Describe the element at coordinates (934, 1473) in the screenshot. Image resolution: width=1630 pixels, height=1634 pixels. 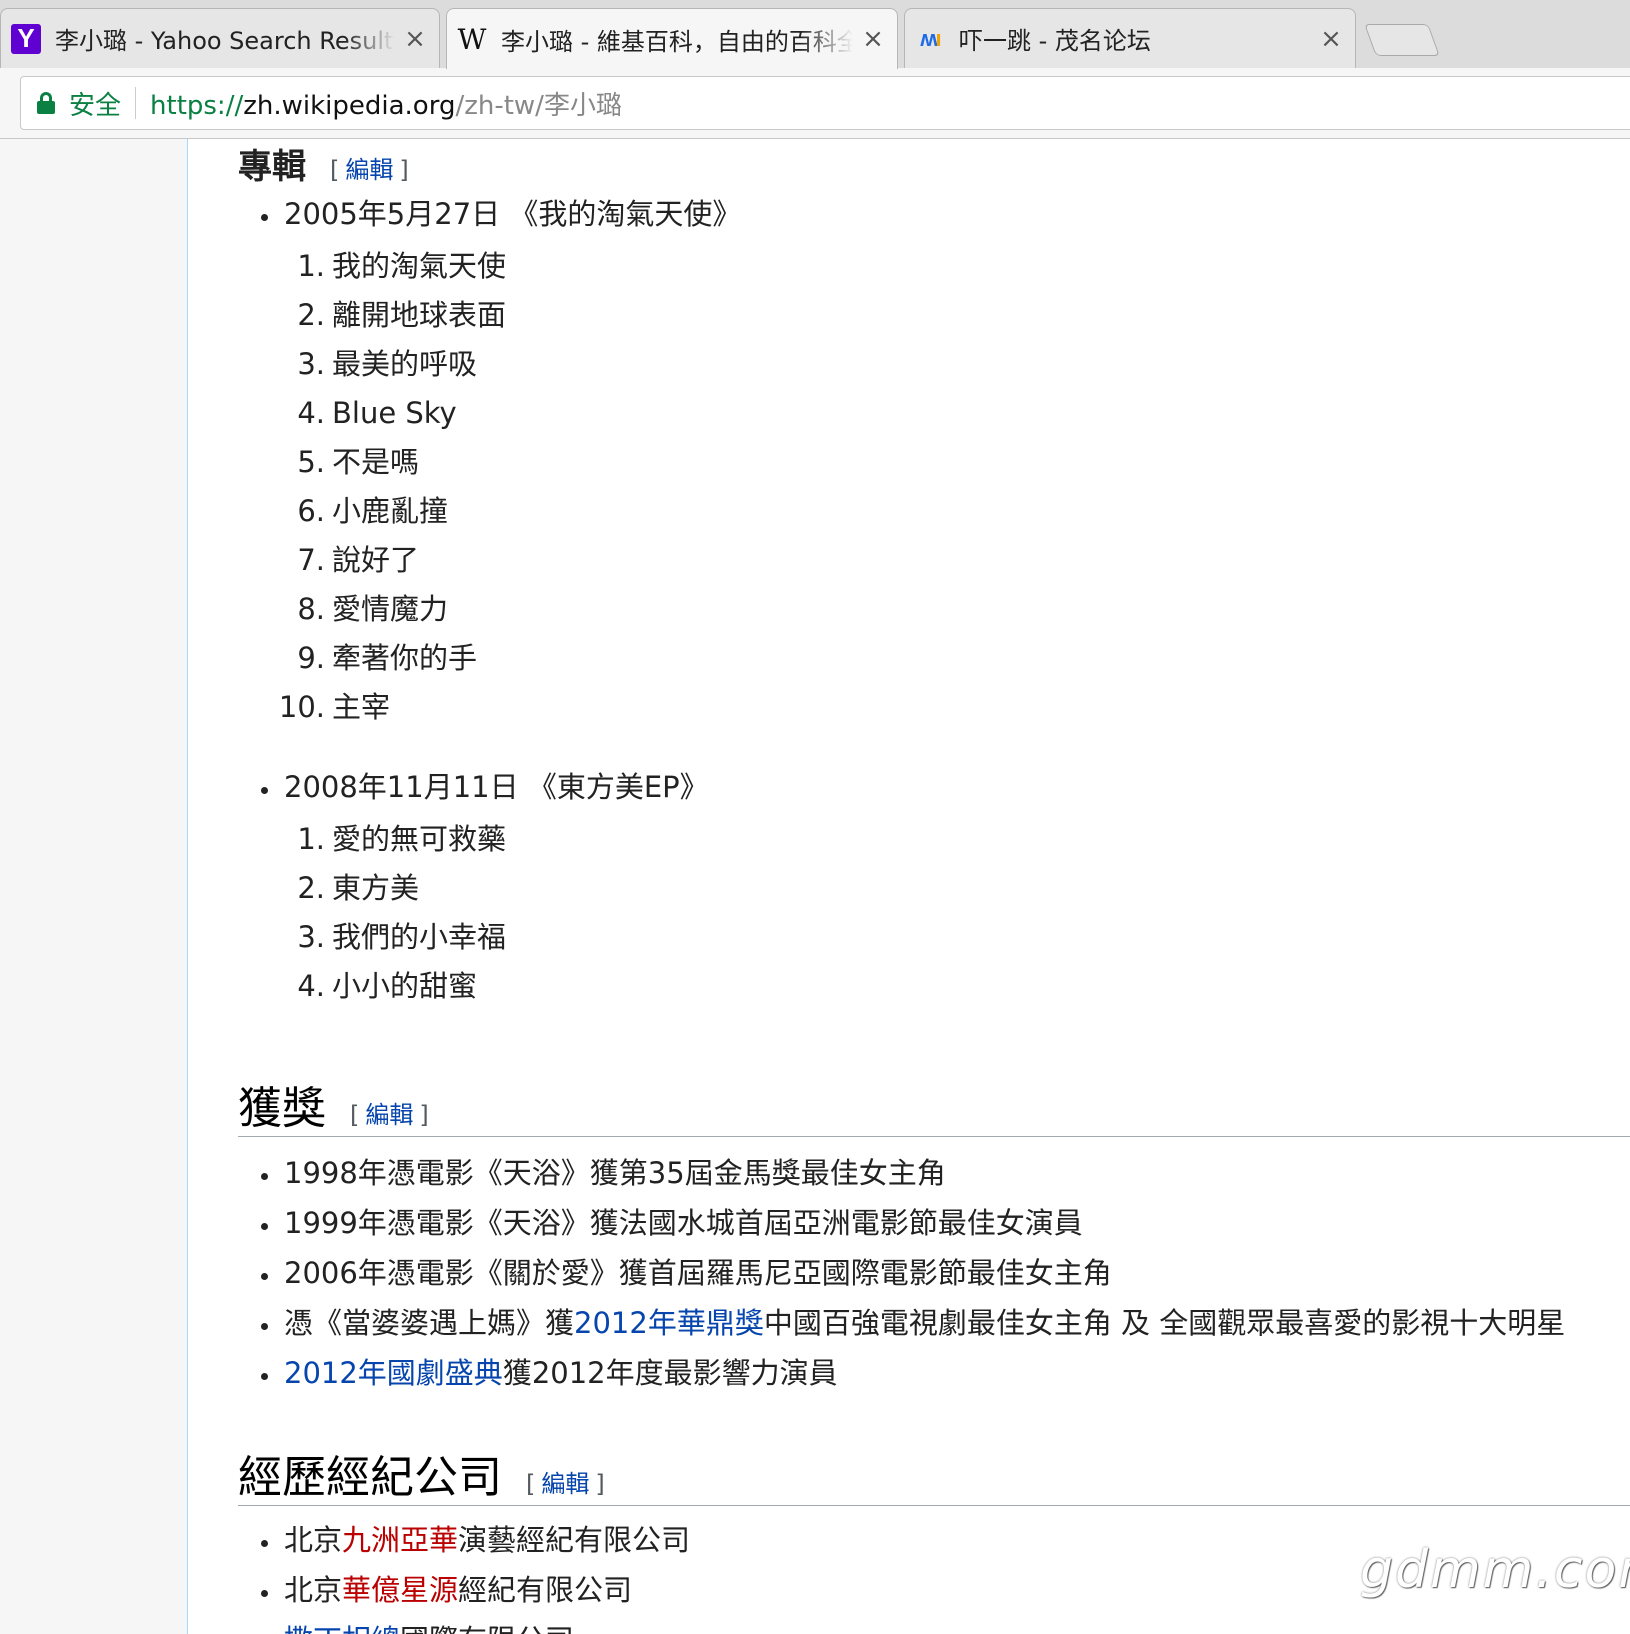
I see `agency-heading: 經歷經紀公司 [編輯]` at that location.